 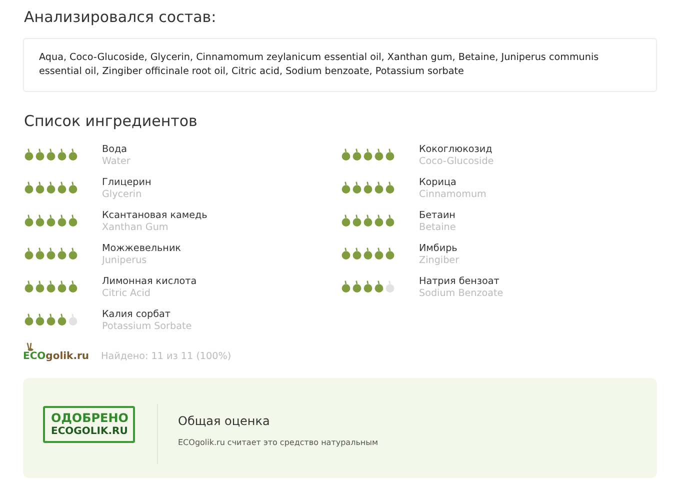 I want to click on ingredient-name: Натрия бензоат, so click(x=459, y=282).